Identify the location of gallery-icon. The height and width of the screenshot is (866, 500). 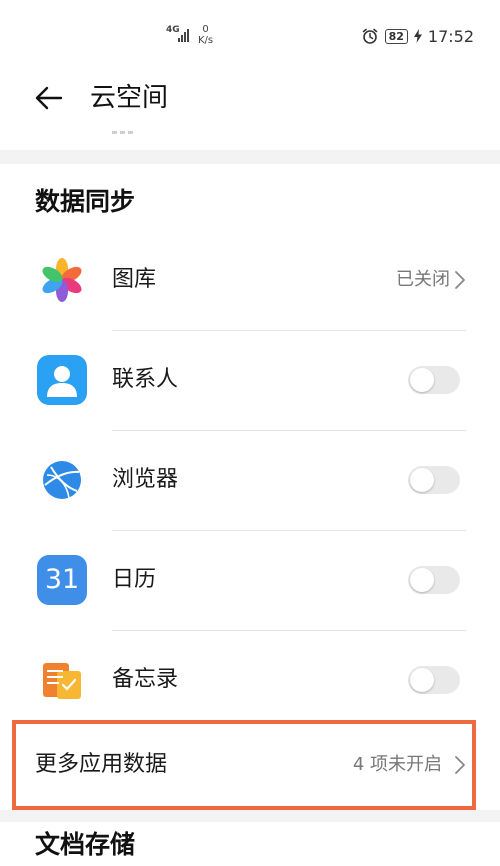
(62, 280).